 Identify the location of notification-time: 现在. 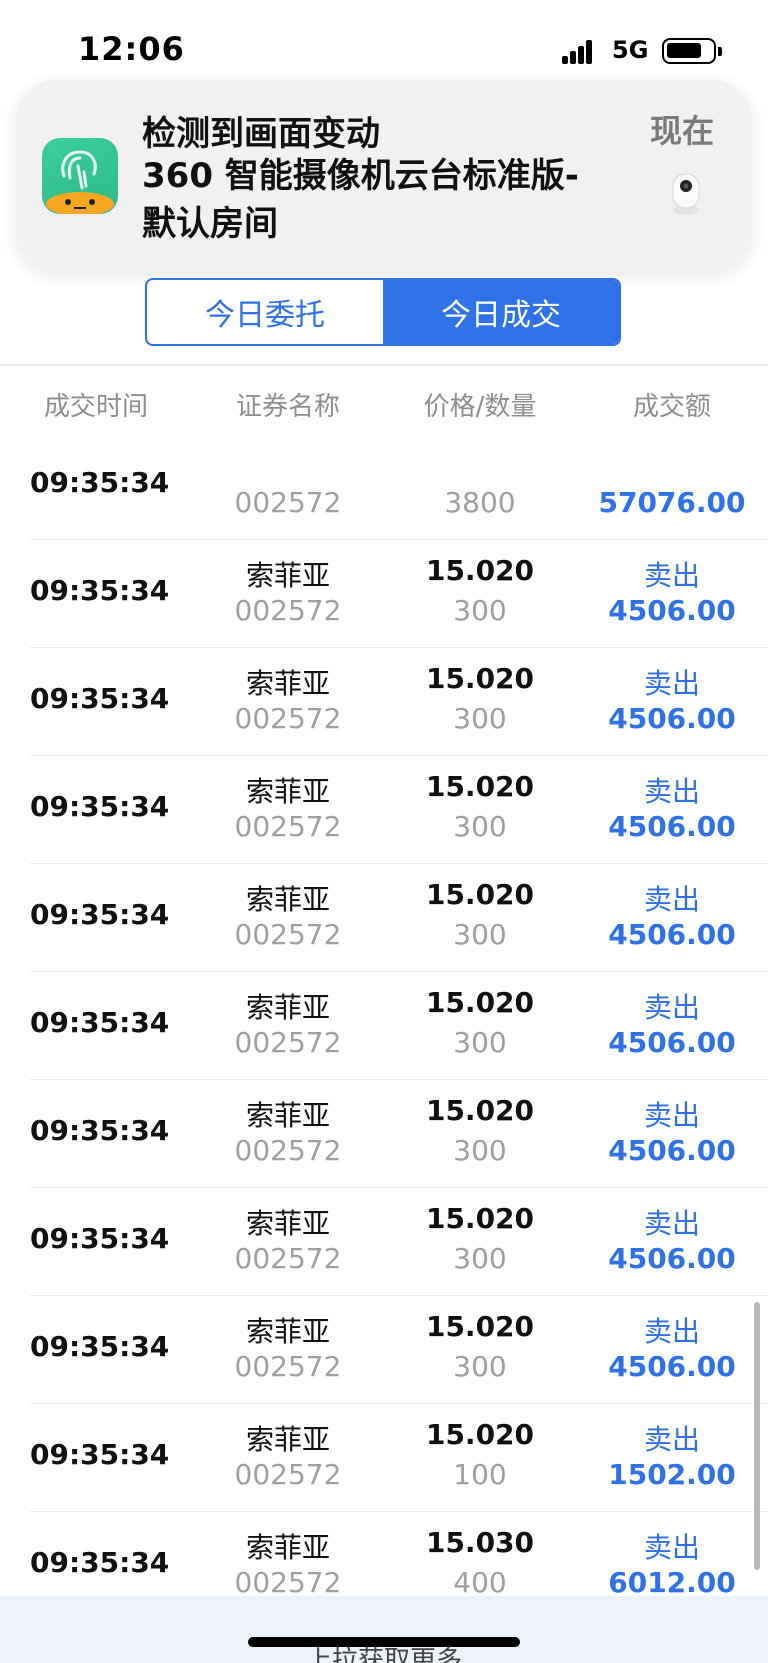
(681, 131).